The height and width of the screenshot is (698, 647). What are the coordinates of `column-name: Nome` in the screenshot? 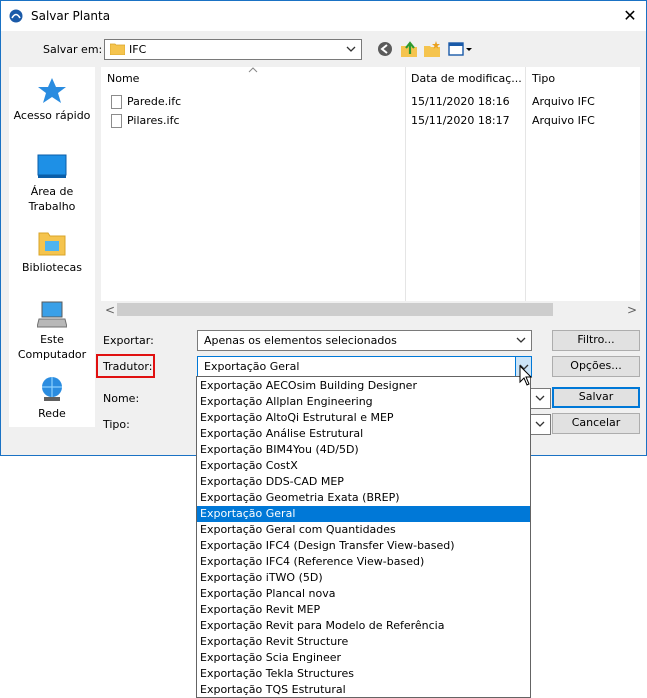 It's located at (123, 78).